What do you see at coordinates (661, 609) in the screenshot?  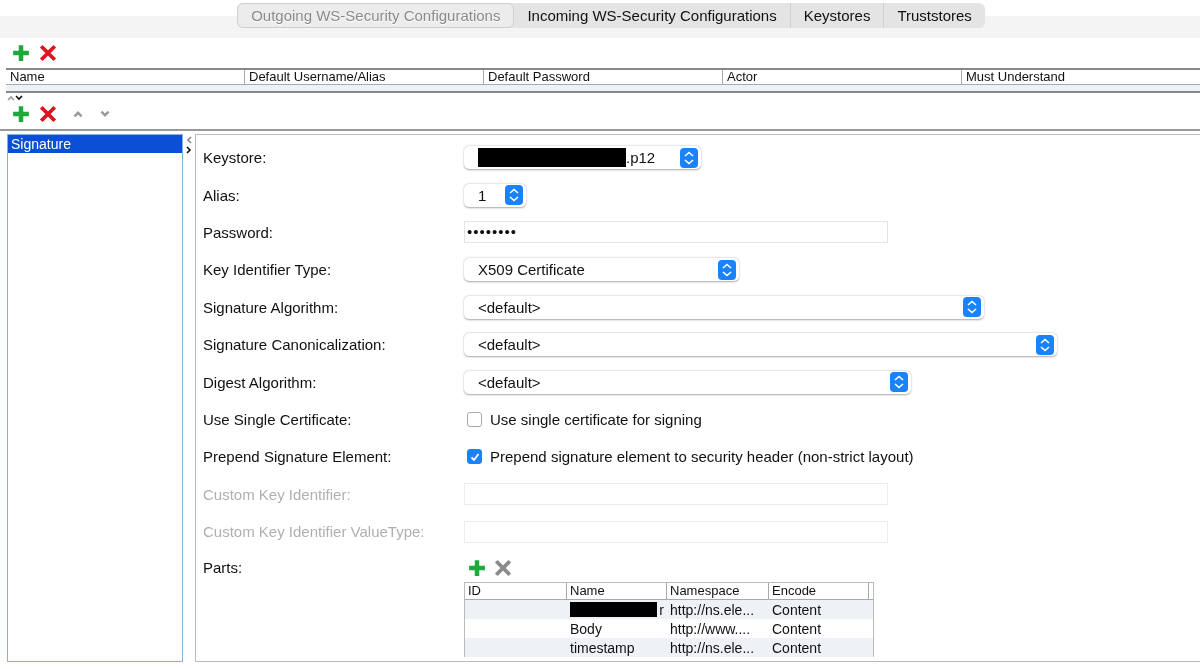 I see `table-cell: r` at bounding box center [661, 609].